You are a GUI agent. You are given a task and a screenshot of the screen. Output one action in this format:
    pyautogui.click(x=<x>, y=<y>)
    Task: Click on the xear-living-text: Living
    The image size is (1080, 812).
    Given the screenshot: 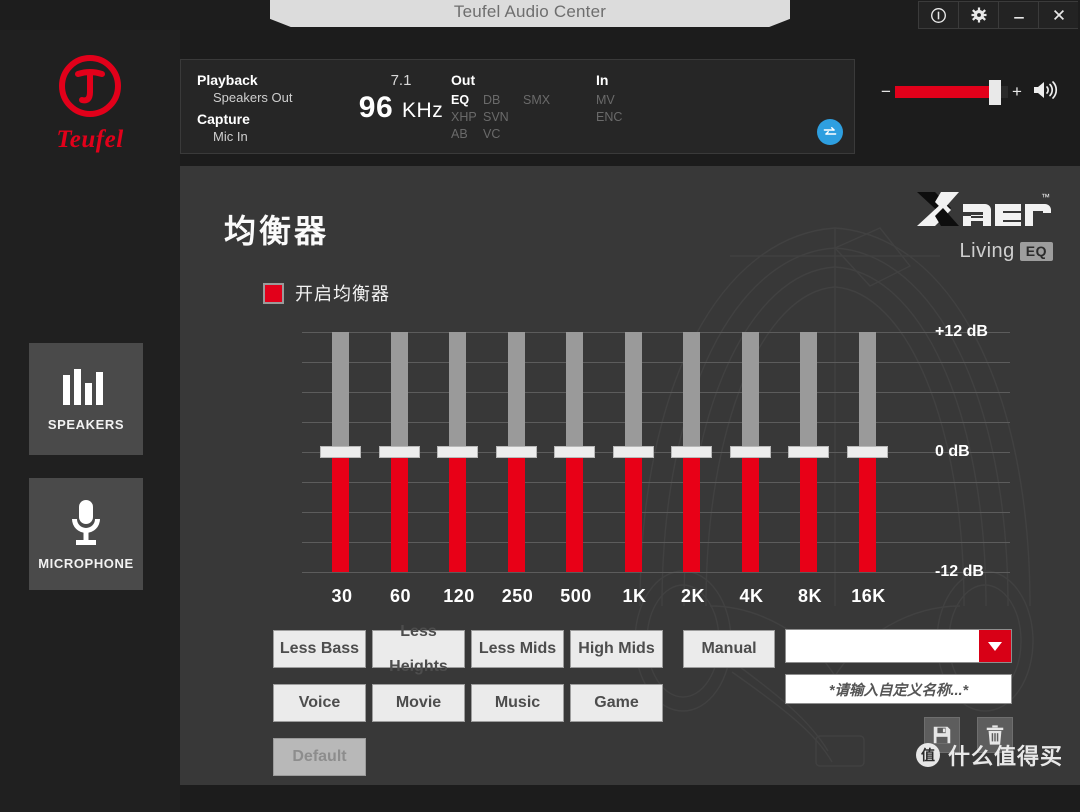 What is the action you would take?
    pyautogui.click(x=987, y=251)
    